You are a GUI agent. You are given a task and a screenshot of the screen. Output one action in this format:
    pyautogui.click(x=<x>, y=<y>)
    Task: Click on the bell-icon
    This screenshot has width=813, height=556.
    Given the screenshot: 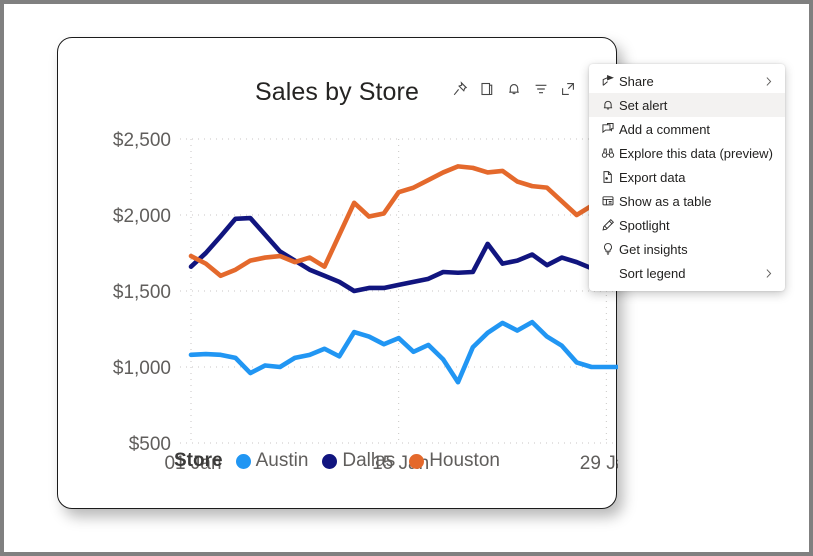 What is the action you would take?
    pyautogui.click(x=608, y=105)
    